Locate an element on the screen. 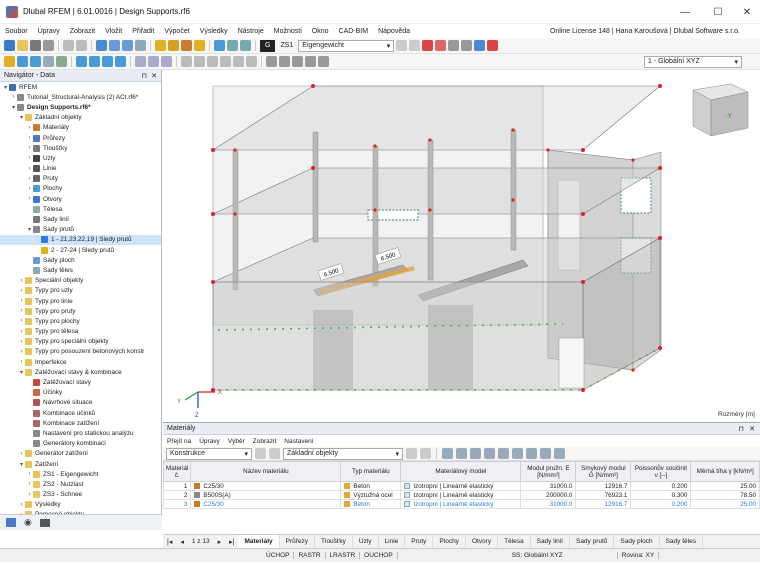  menu-goto: Přejít na is located at coordinates (179, 441).